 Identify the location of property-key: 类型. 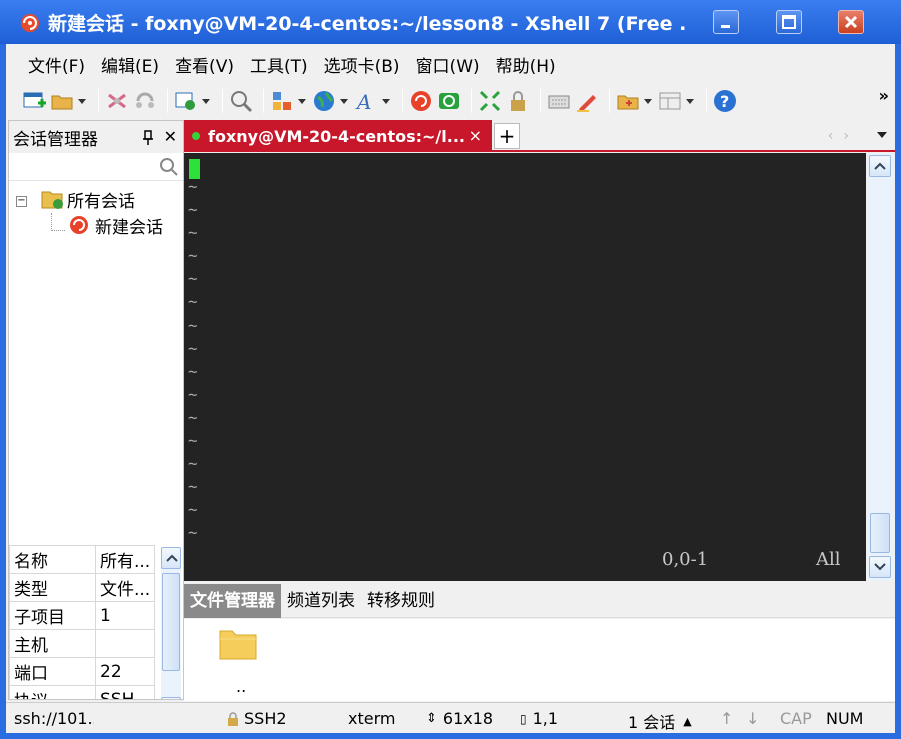
(52, 587).